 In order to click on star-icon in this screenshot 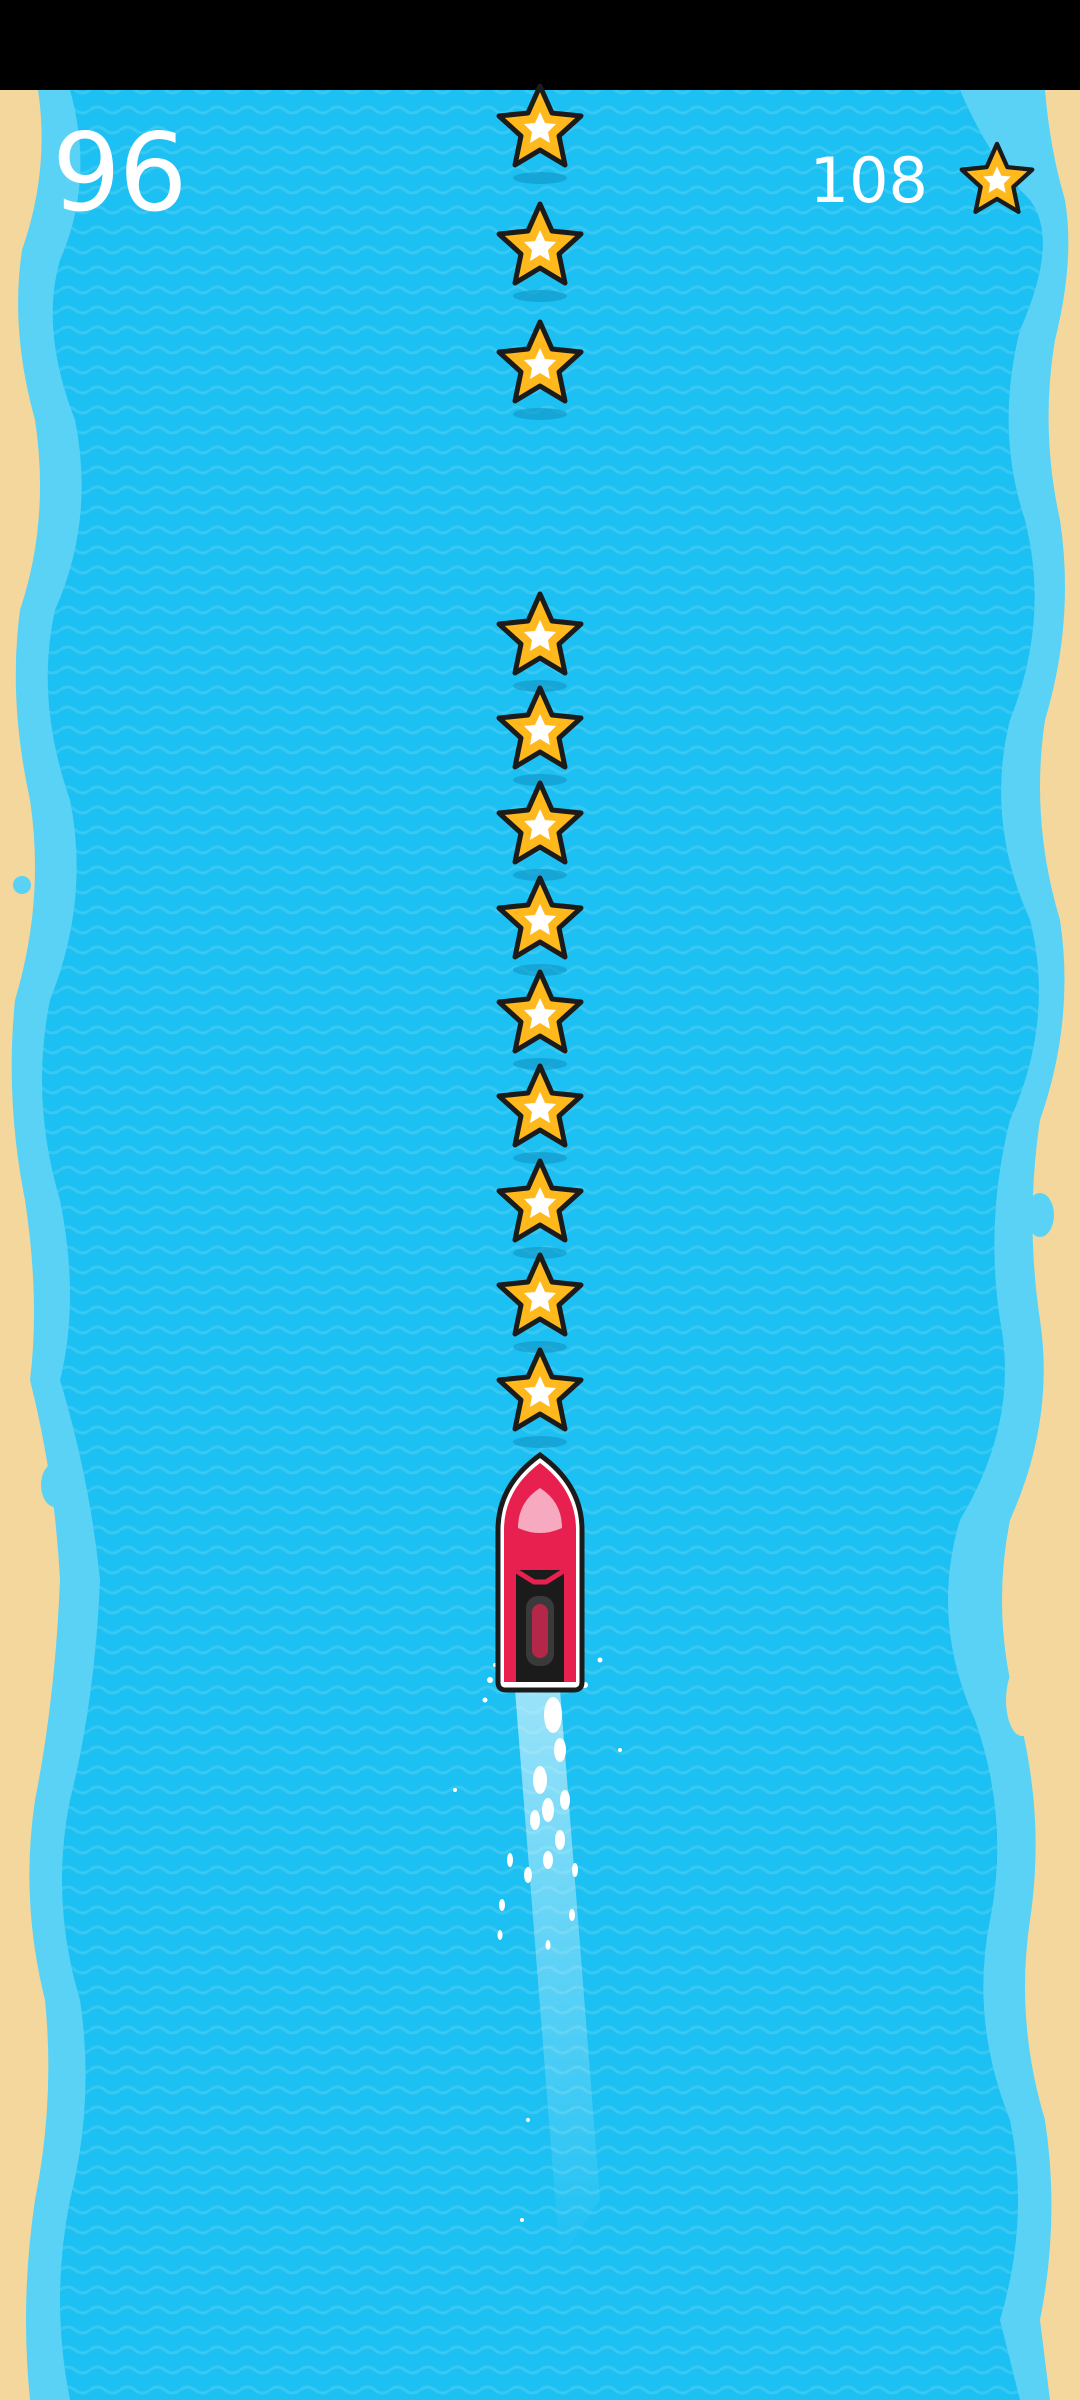, I will do `click(997, 177)`.